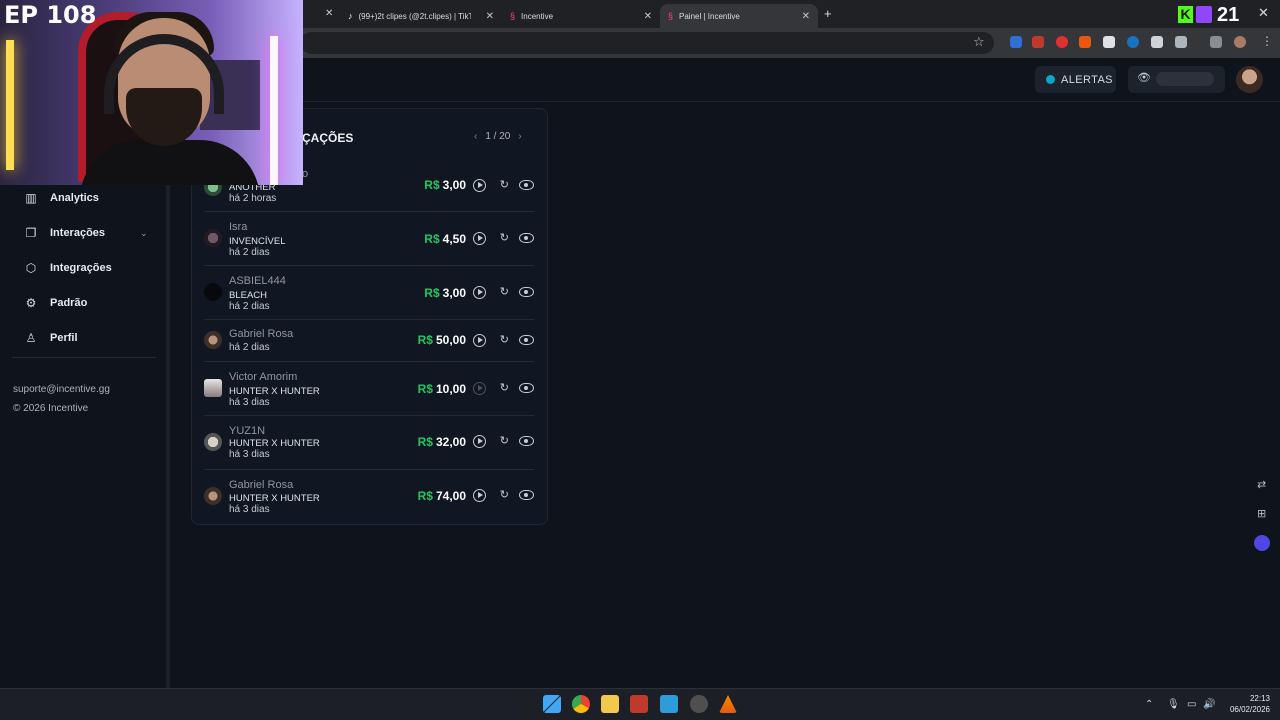 The width and height of the screenshot is (1280, 720). I want to click on tab-title: (99+)2t clipes (@2t.clipes) | TikTok, so click(414, 16).